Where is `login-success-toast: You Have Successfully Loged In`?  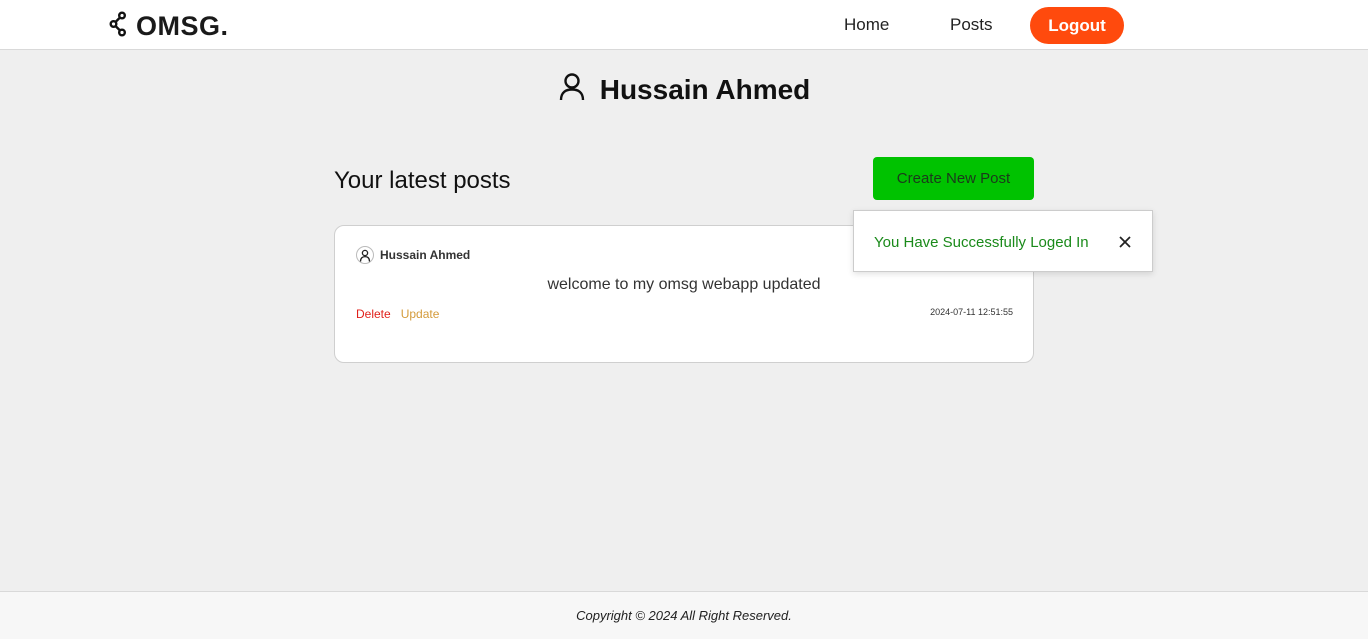
login-success-toast: You Have Successfully Loged In is located at coordinates (1003, 241).